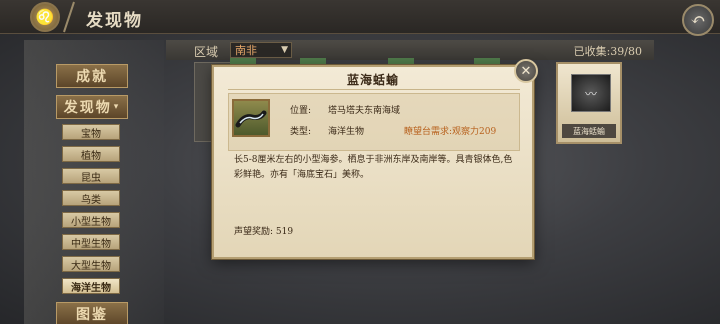 Image resolution: width=720 pixels, height=324 pixels. Describe the element at coordinates (91, 198) in the screenshot. I see `sub-item-birds: 鸟类` at that location.